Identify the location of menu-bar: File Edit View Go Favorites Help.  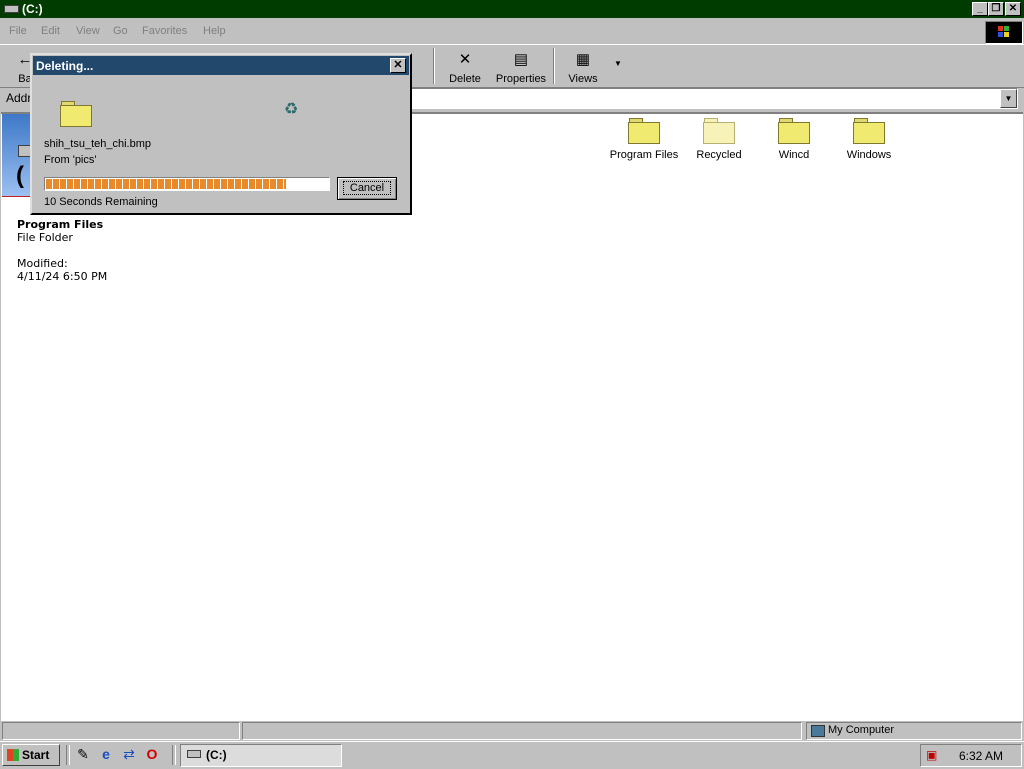
(512, 31).